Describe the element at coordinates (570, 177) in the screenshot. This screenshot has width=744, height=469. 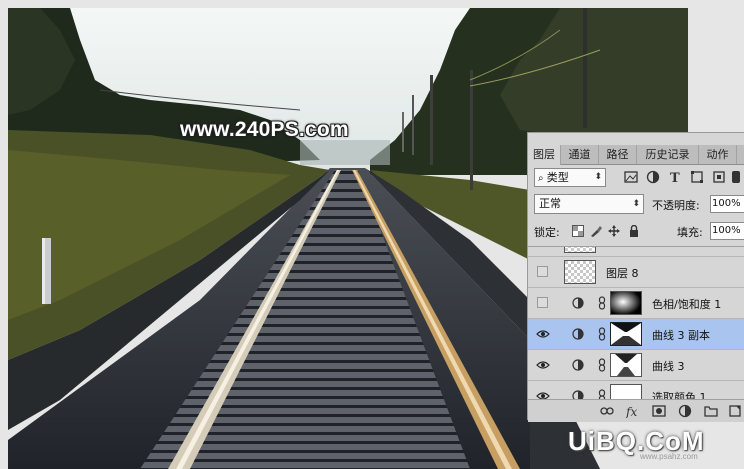
I see `filter-kind-select: ⌕ 类型 ⬍` at that location.